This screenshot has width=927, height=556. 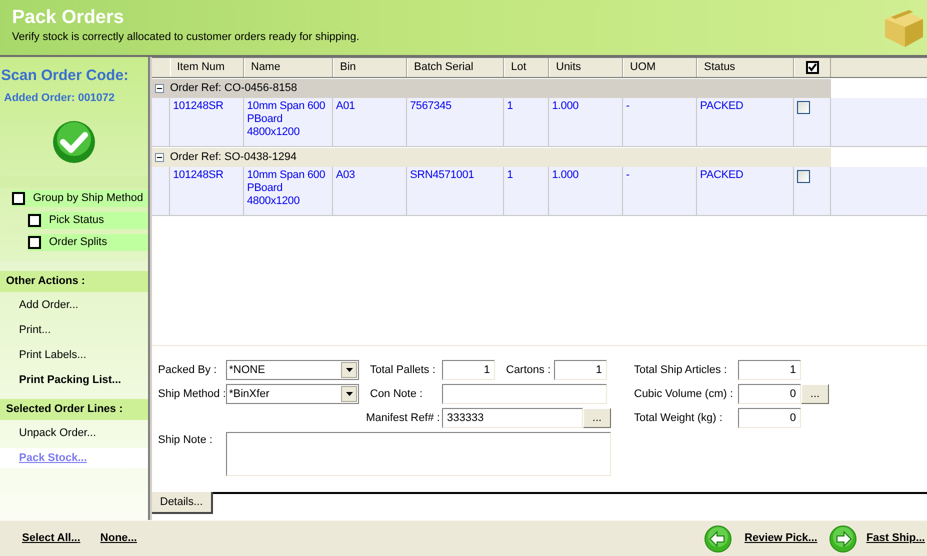 I want to click on field-label: Cartons :, so click(x=529, y=370).